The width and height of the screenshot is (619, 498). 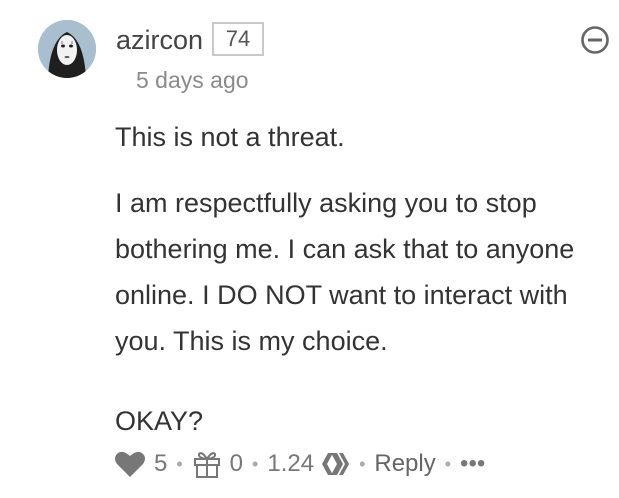 What do you see at coordinates (130, 464) in the screenshot?
I see `heart-icon` at bounding box center [130, 464].